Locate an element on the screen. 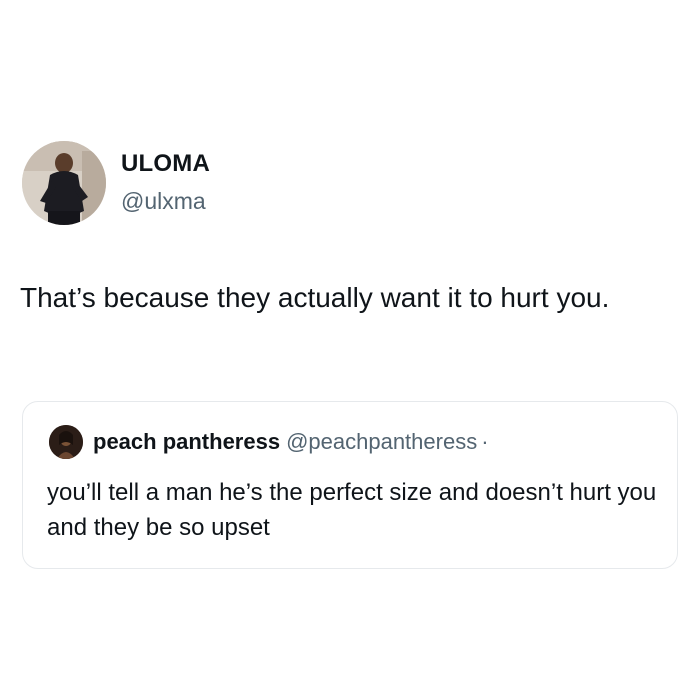  author-display-name: ULOMA is located at coordinates (165, 164).